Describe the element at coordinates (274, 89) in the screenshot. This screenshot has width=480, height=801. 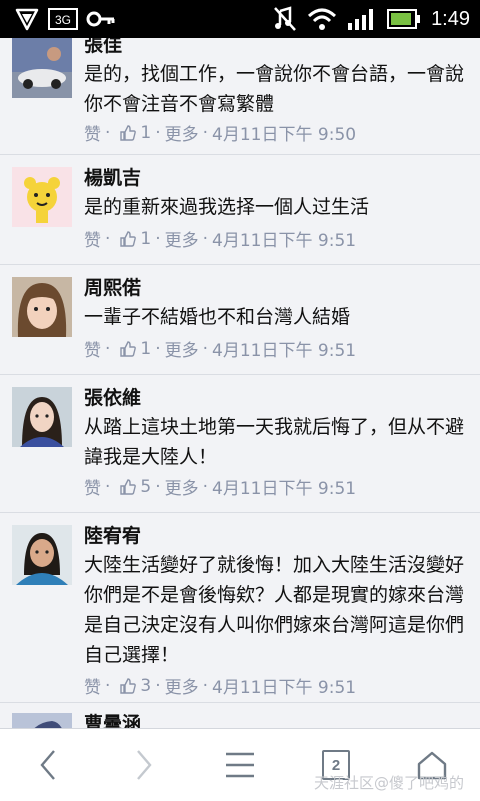
I see `comment-text: 是的，找個工作，一會說你不會台語，一會說你不會注音不會寫繁體` at that location.